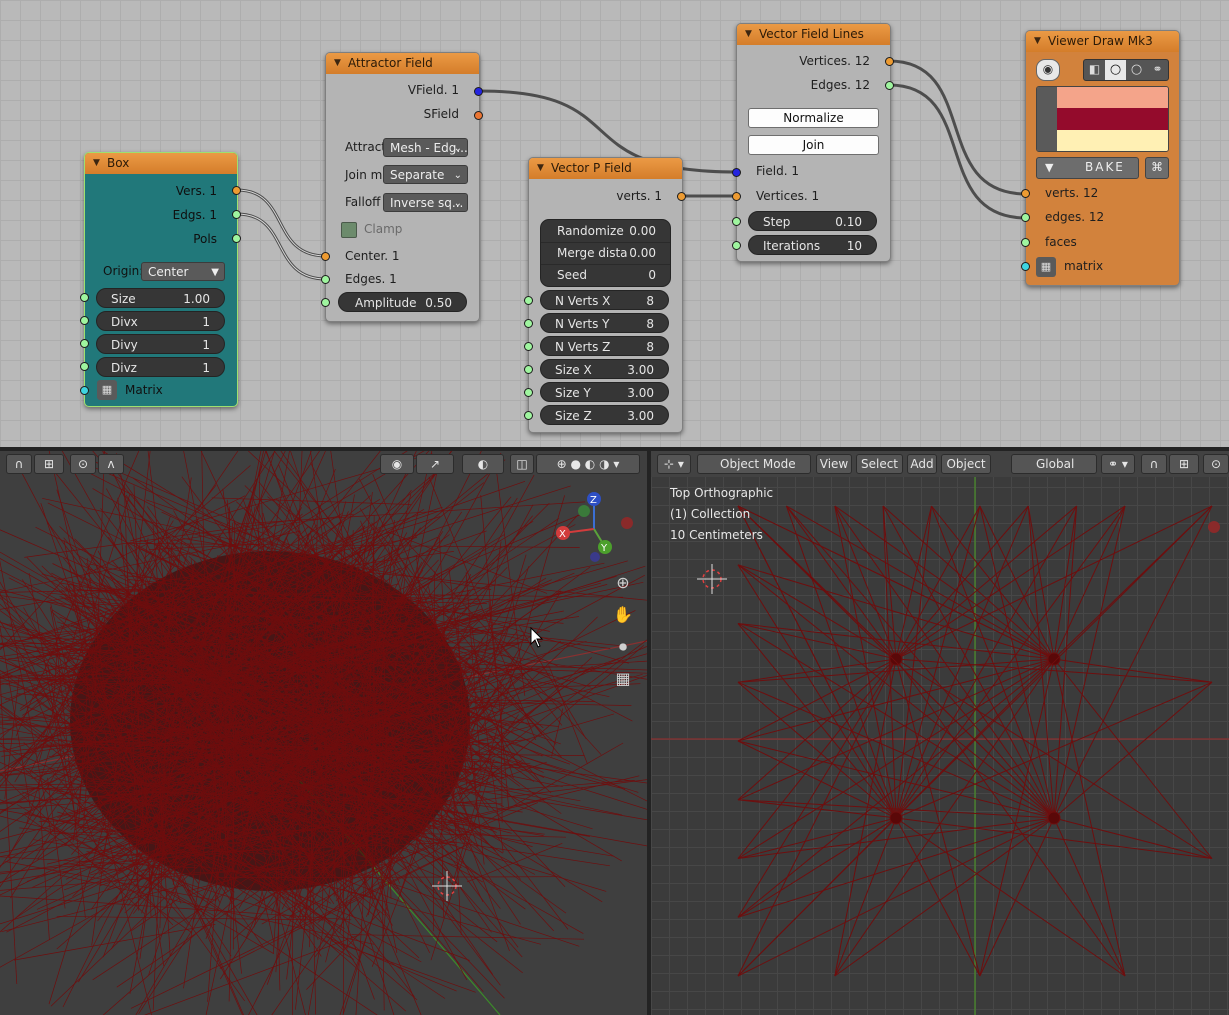 This screenshot has height=1015, width=1229. Describe the element at coordinates (478, 91) in the screenshot. I see `socket-vfield` at that location.